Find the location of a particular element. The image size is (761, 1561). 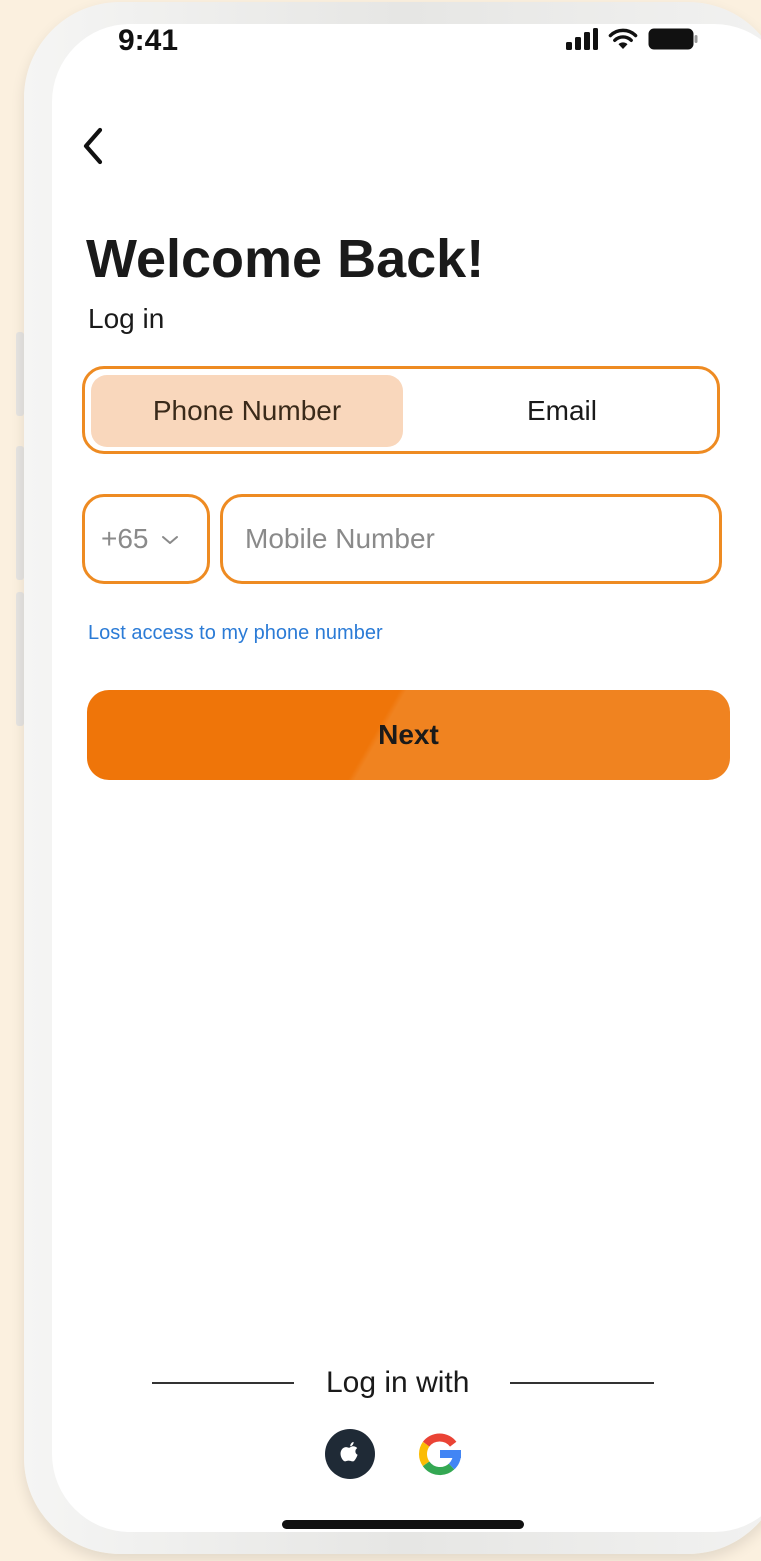

chevron-left-icon is located at coordinates (93, 146).